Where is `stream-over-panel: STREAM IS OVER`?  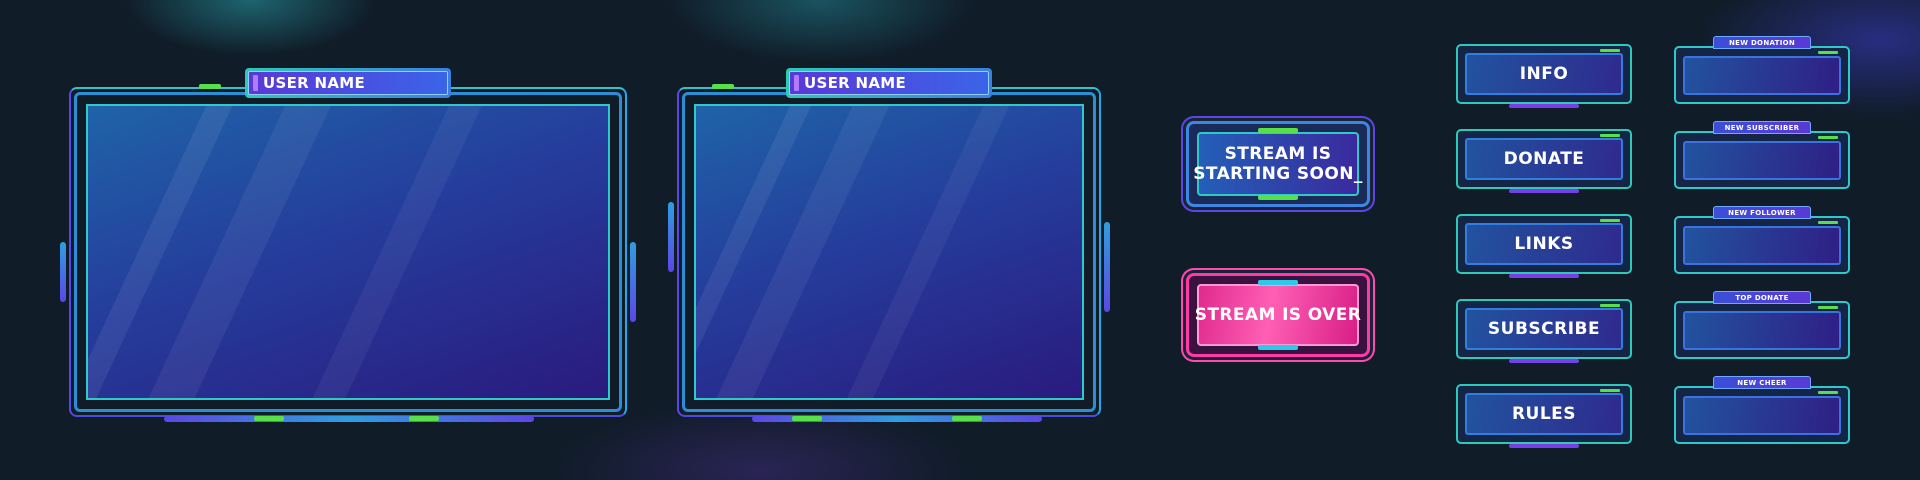
stream-over-panel: STREAM IS OVER is located at coordinates (1278, 315).